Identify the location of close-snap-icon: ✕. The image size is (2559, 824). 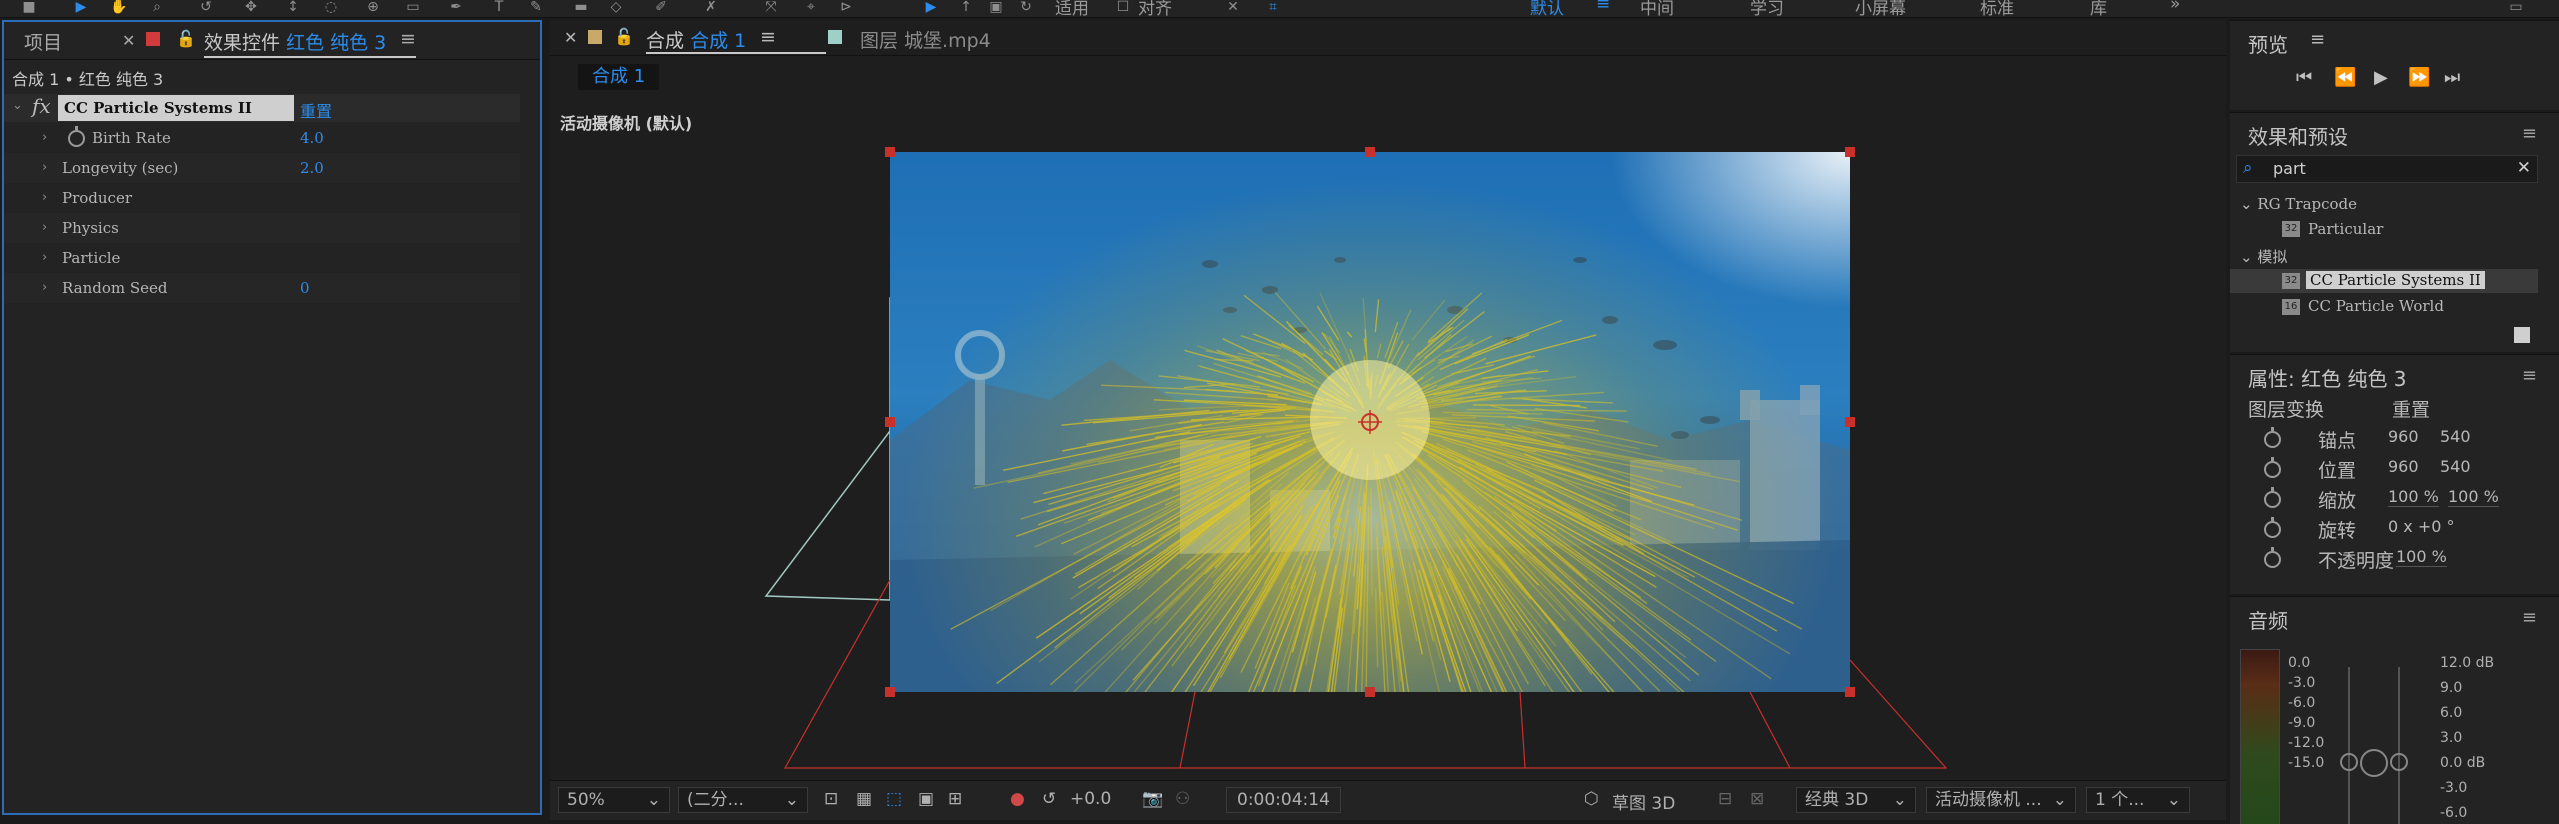
(1233, 7).